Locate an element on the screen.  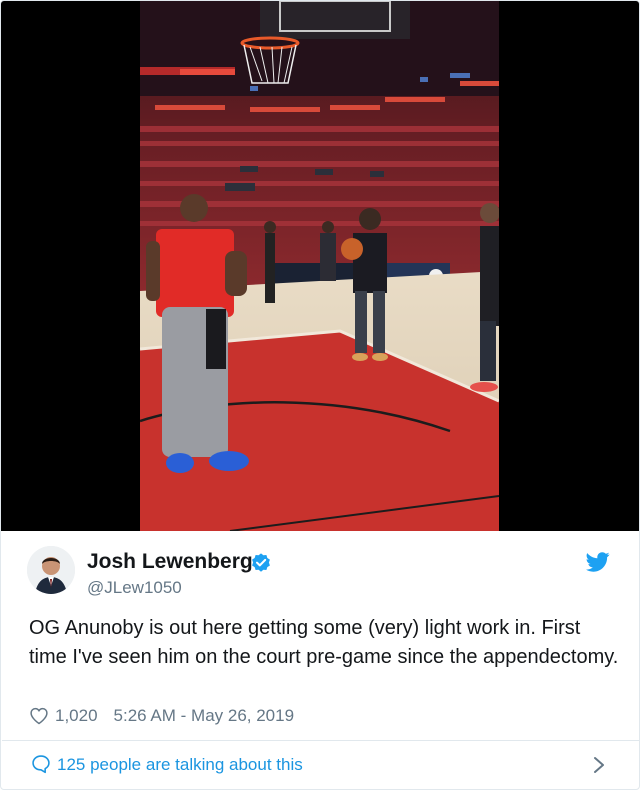
tweet-meta: 1,020 5:26 AM - May 26, 2019 is located at coordinates (161, 716).